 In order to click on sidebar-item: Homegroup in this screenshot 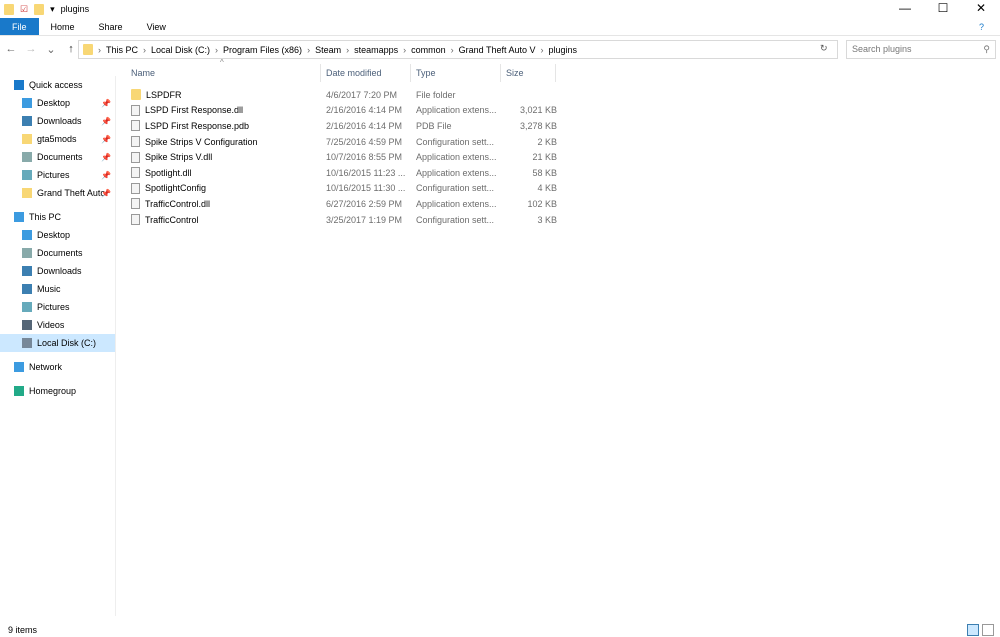, I will do `click(57, 391)`.